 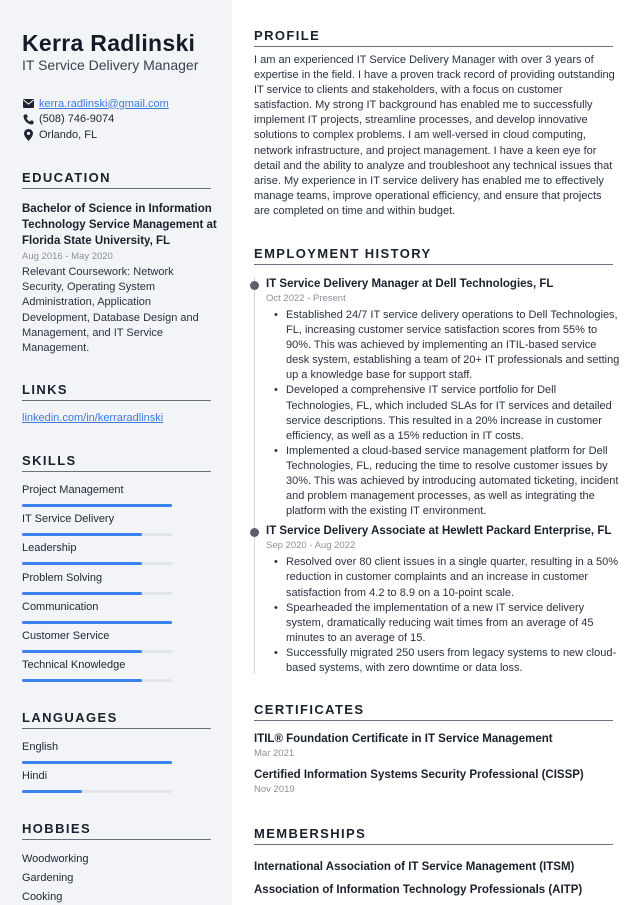 What do you see at coordinates (77, 119) in the screenshot?
I see `phone-text: (508) 746-9074` at bounding box center [77, 119].